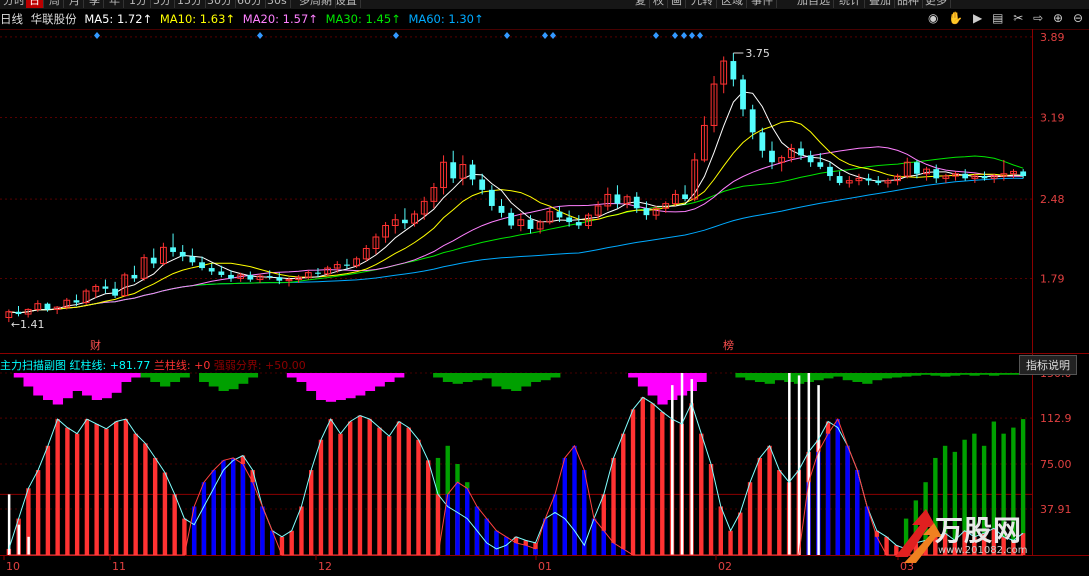 This screenshot has height=576, width=1089. Describe the element at coordinates (182, 365) in the screenshot. I see `blue-line-value: 兰柱线: +0` at that location.